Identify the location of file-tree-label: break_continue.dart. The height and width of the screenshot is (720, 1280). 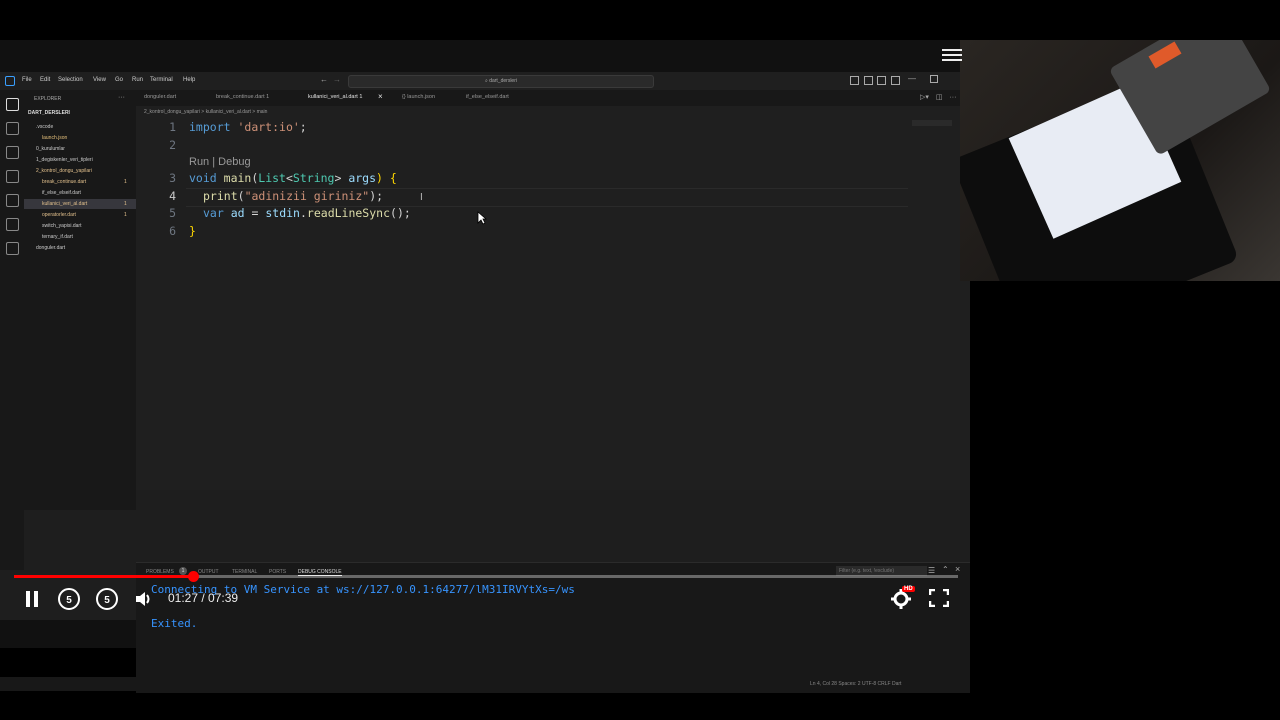
(64, 182).